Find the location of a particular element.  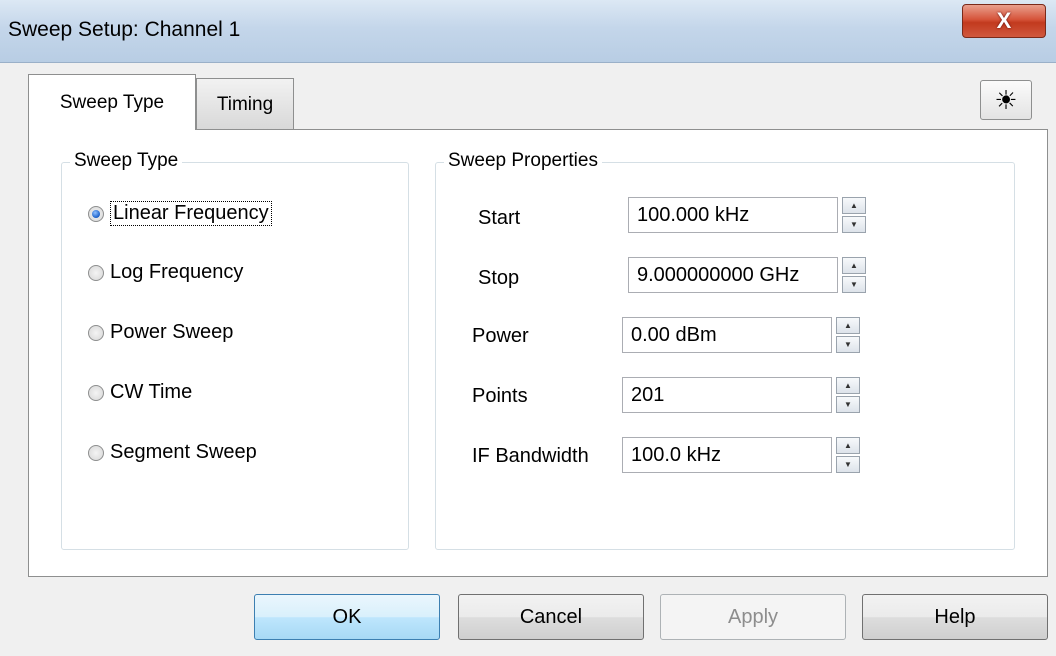

radio-checked-icon is located at coordinates (96, 213).